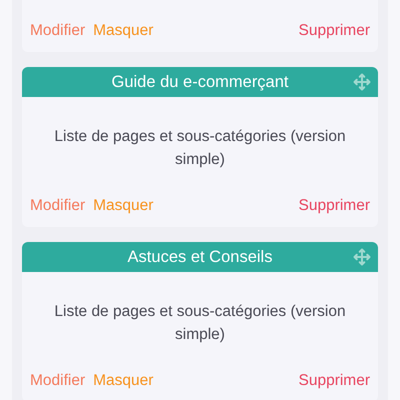  Describe the element at coordinates (200, 82) in the screenshot. I see `card-title: Guide du e-commerçant` at that location.